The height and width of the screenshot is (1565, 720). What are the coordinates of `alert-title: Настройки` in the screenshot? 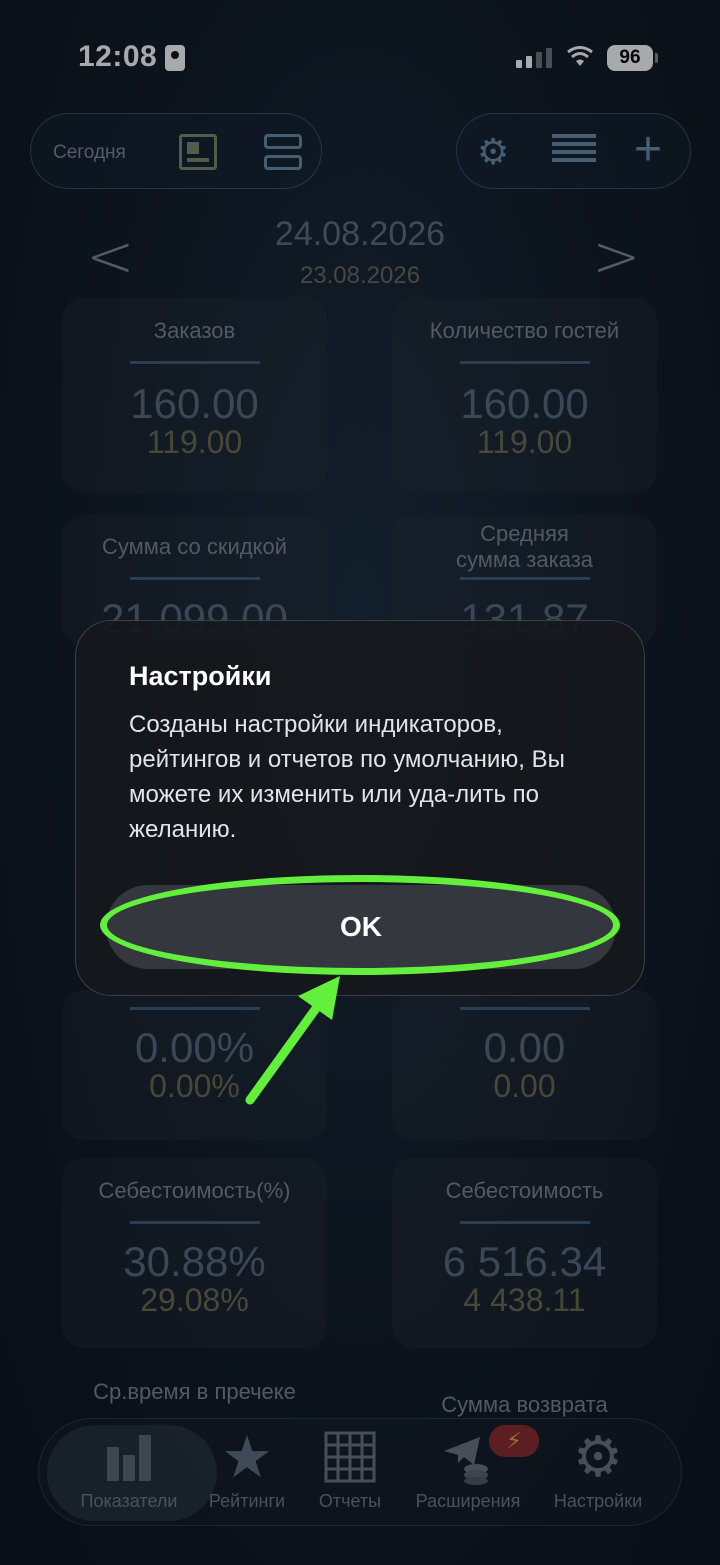 It's located at (200, 676).